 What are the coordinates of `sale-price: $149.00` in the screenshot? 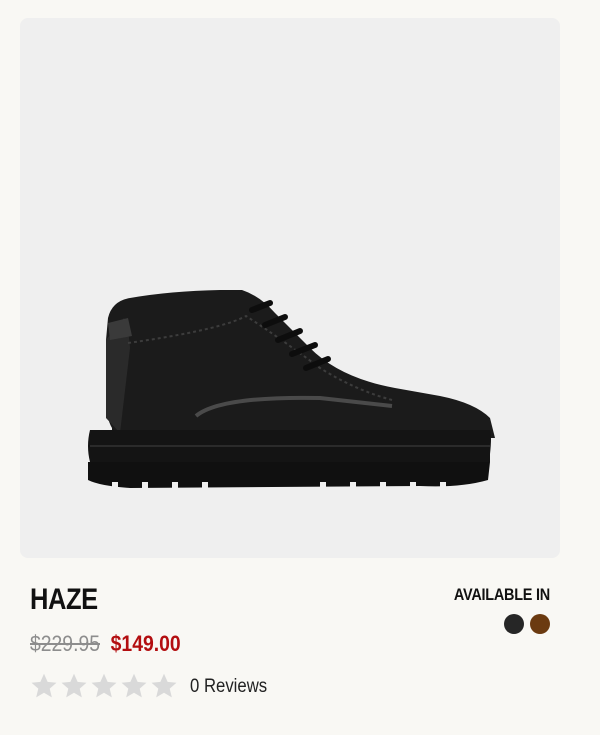 It's located at (145, 643).